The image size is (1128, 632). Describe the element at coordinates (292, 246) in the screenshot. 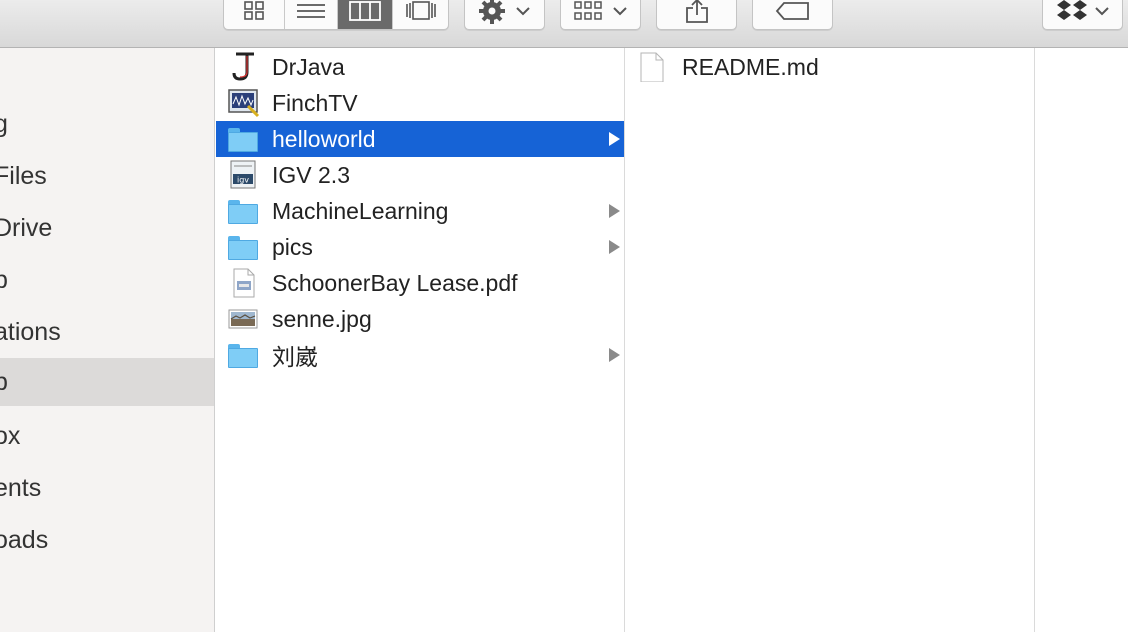

I see `list-item-label: pics` at that location.